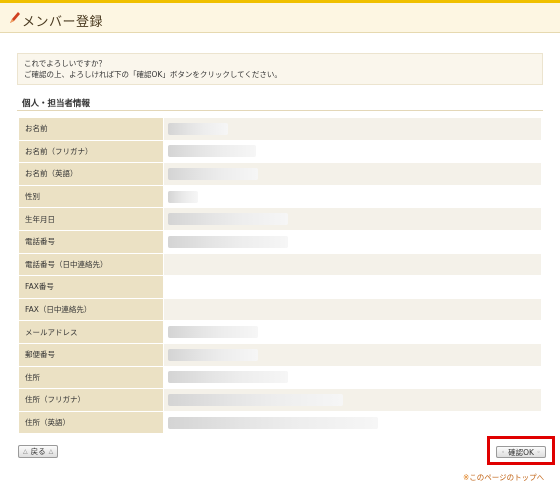 The width and height of the screenshot is (560, 490). I want to click on confirm-ok-button: ◦ 確認OK ◦, so click(521, 452).